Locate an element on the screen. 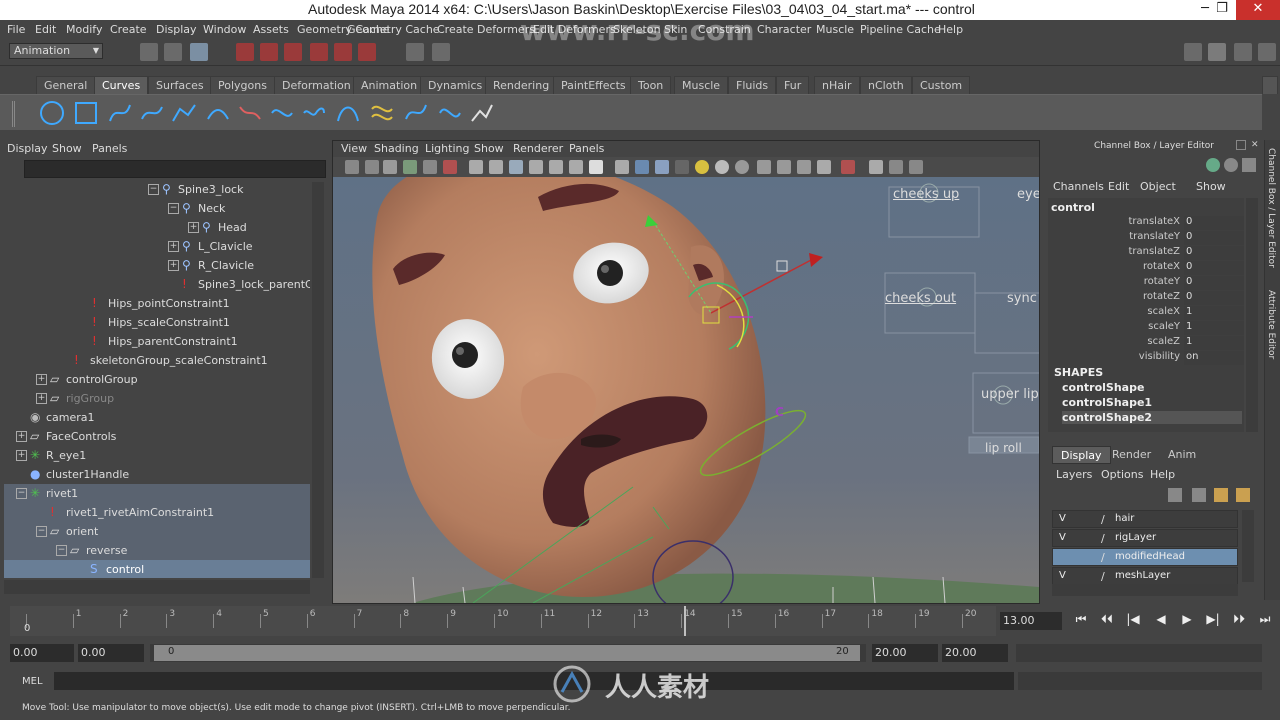 Image resolution: width=1280 pixels, height=720 pixels. default-light-icon is located at coordinates (702, 167).